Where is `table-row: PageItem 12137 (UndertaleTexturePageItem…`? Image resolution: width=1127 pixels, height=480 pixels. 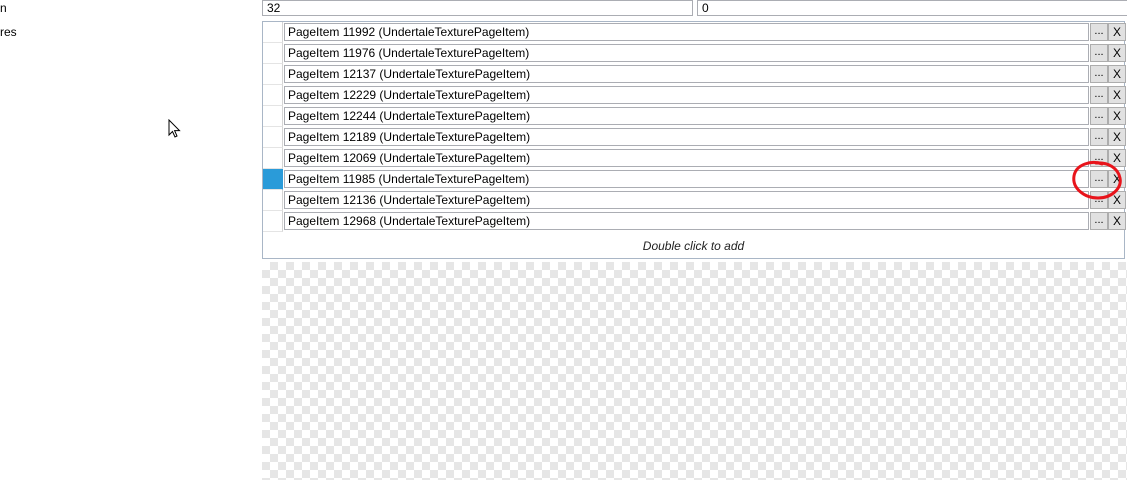
table-row: PageItem 12137 (UndertaleTexturePageItem… is located at coordinates (694, 74).